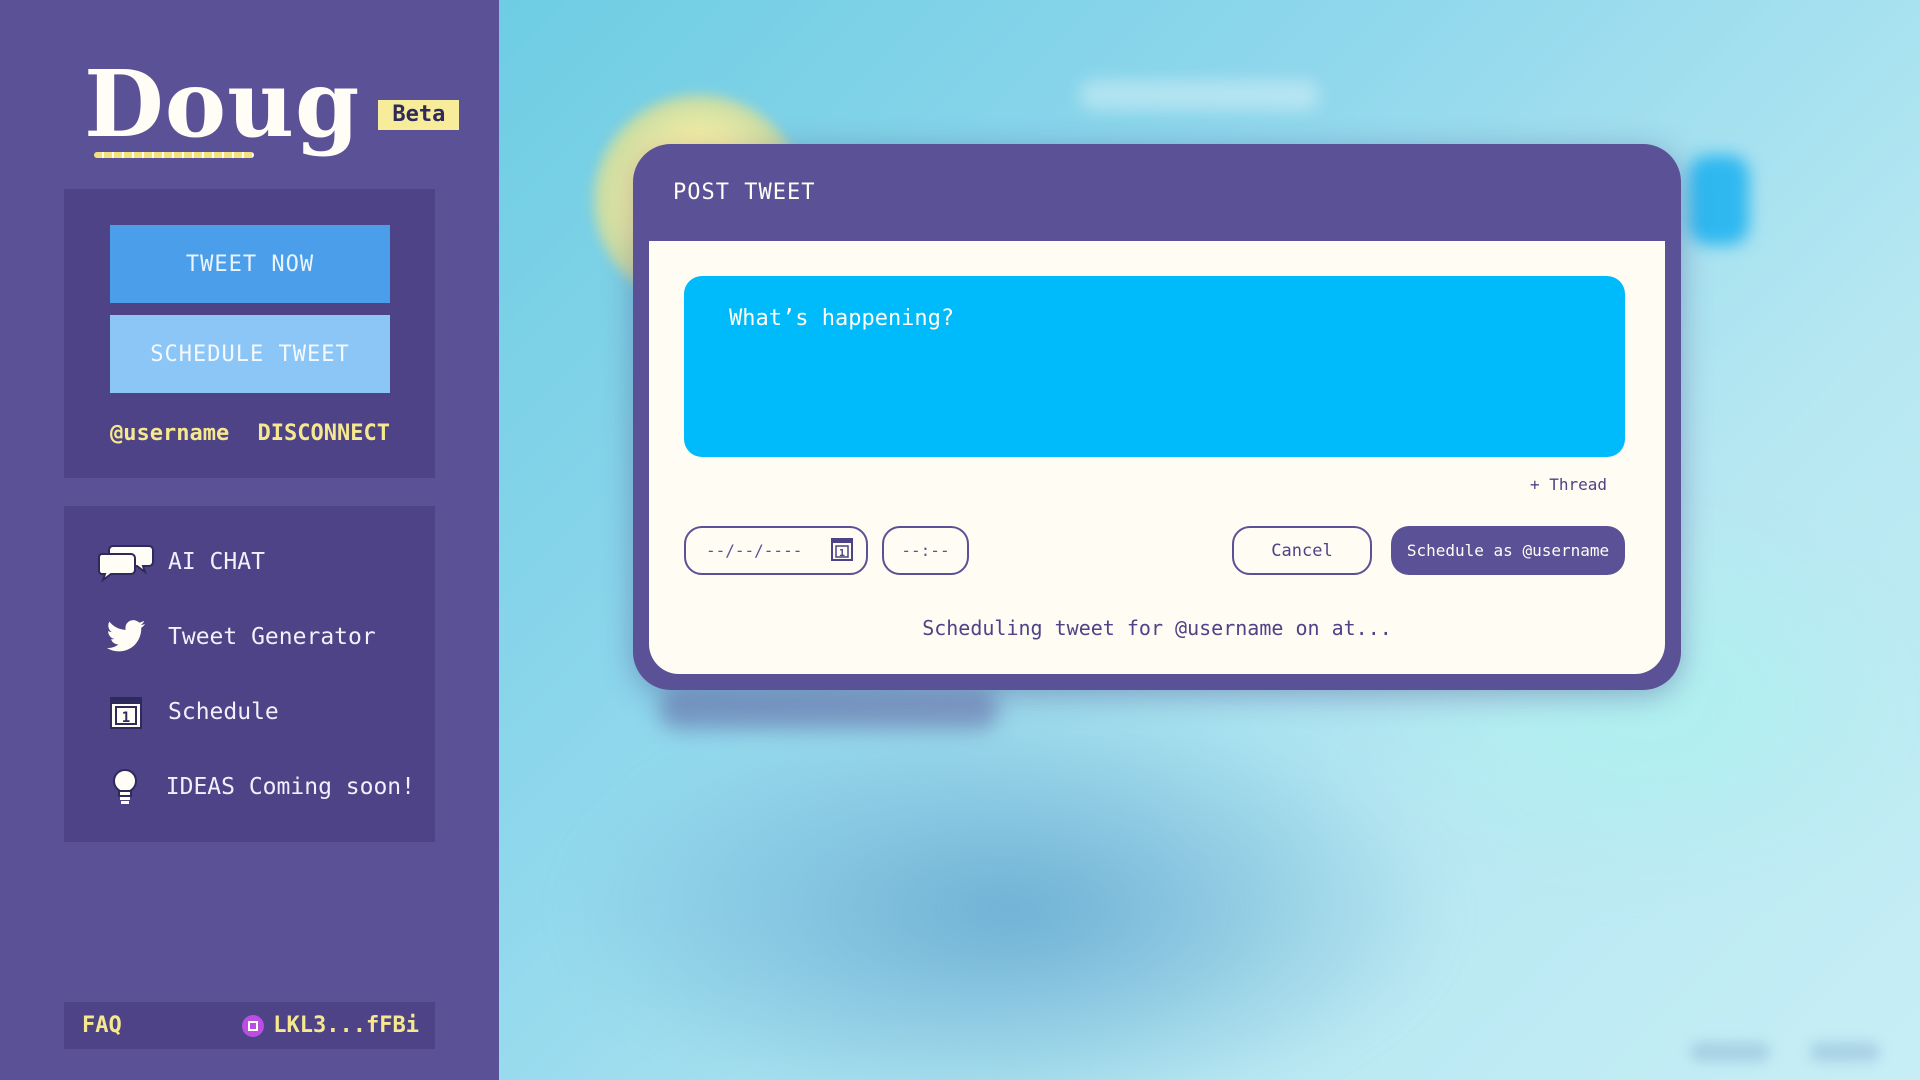 Image resolution: width=1920 pixels, height=1080 pixels. What do you see at coordinates (250, 433) in the screenshot?
I see `account-row: @username DISCONNECT` at bounding box center [250, 433].